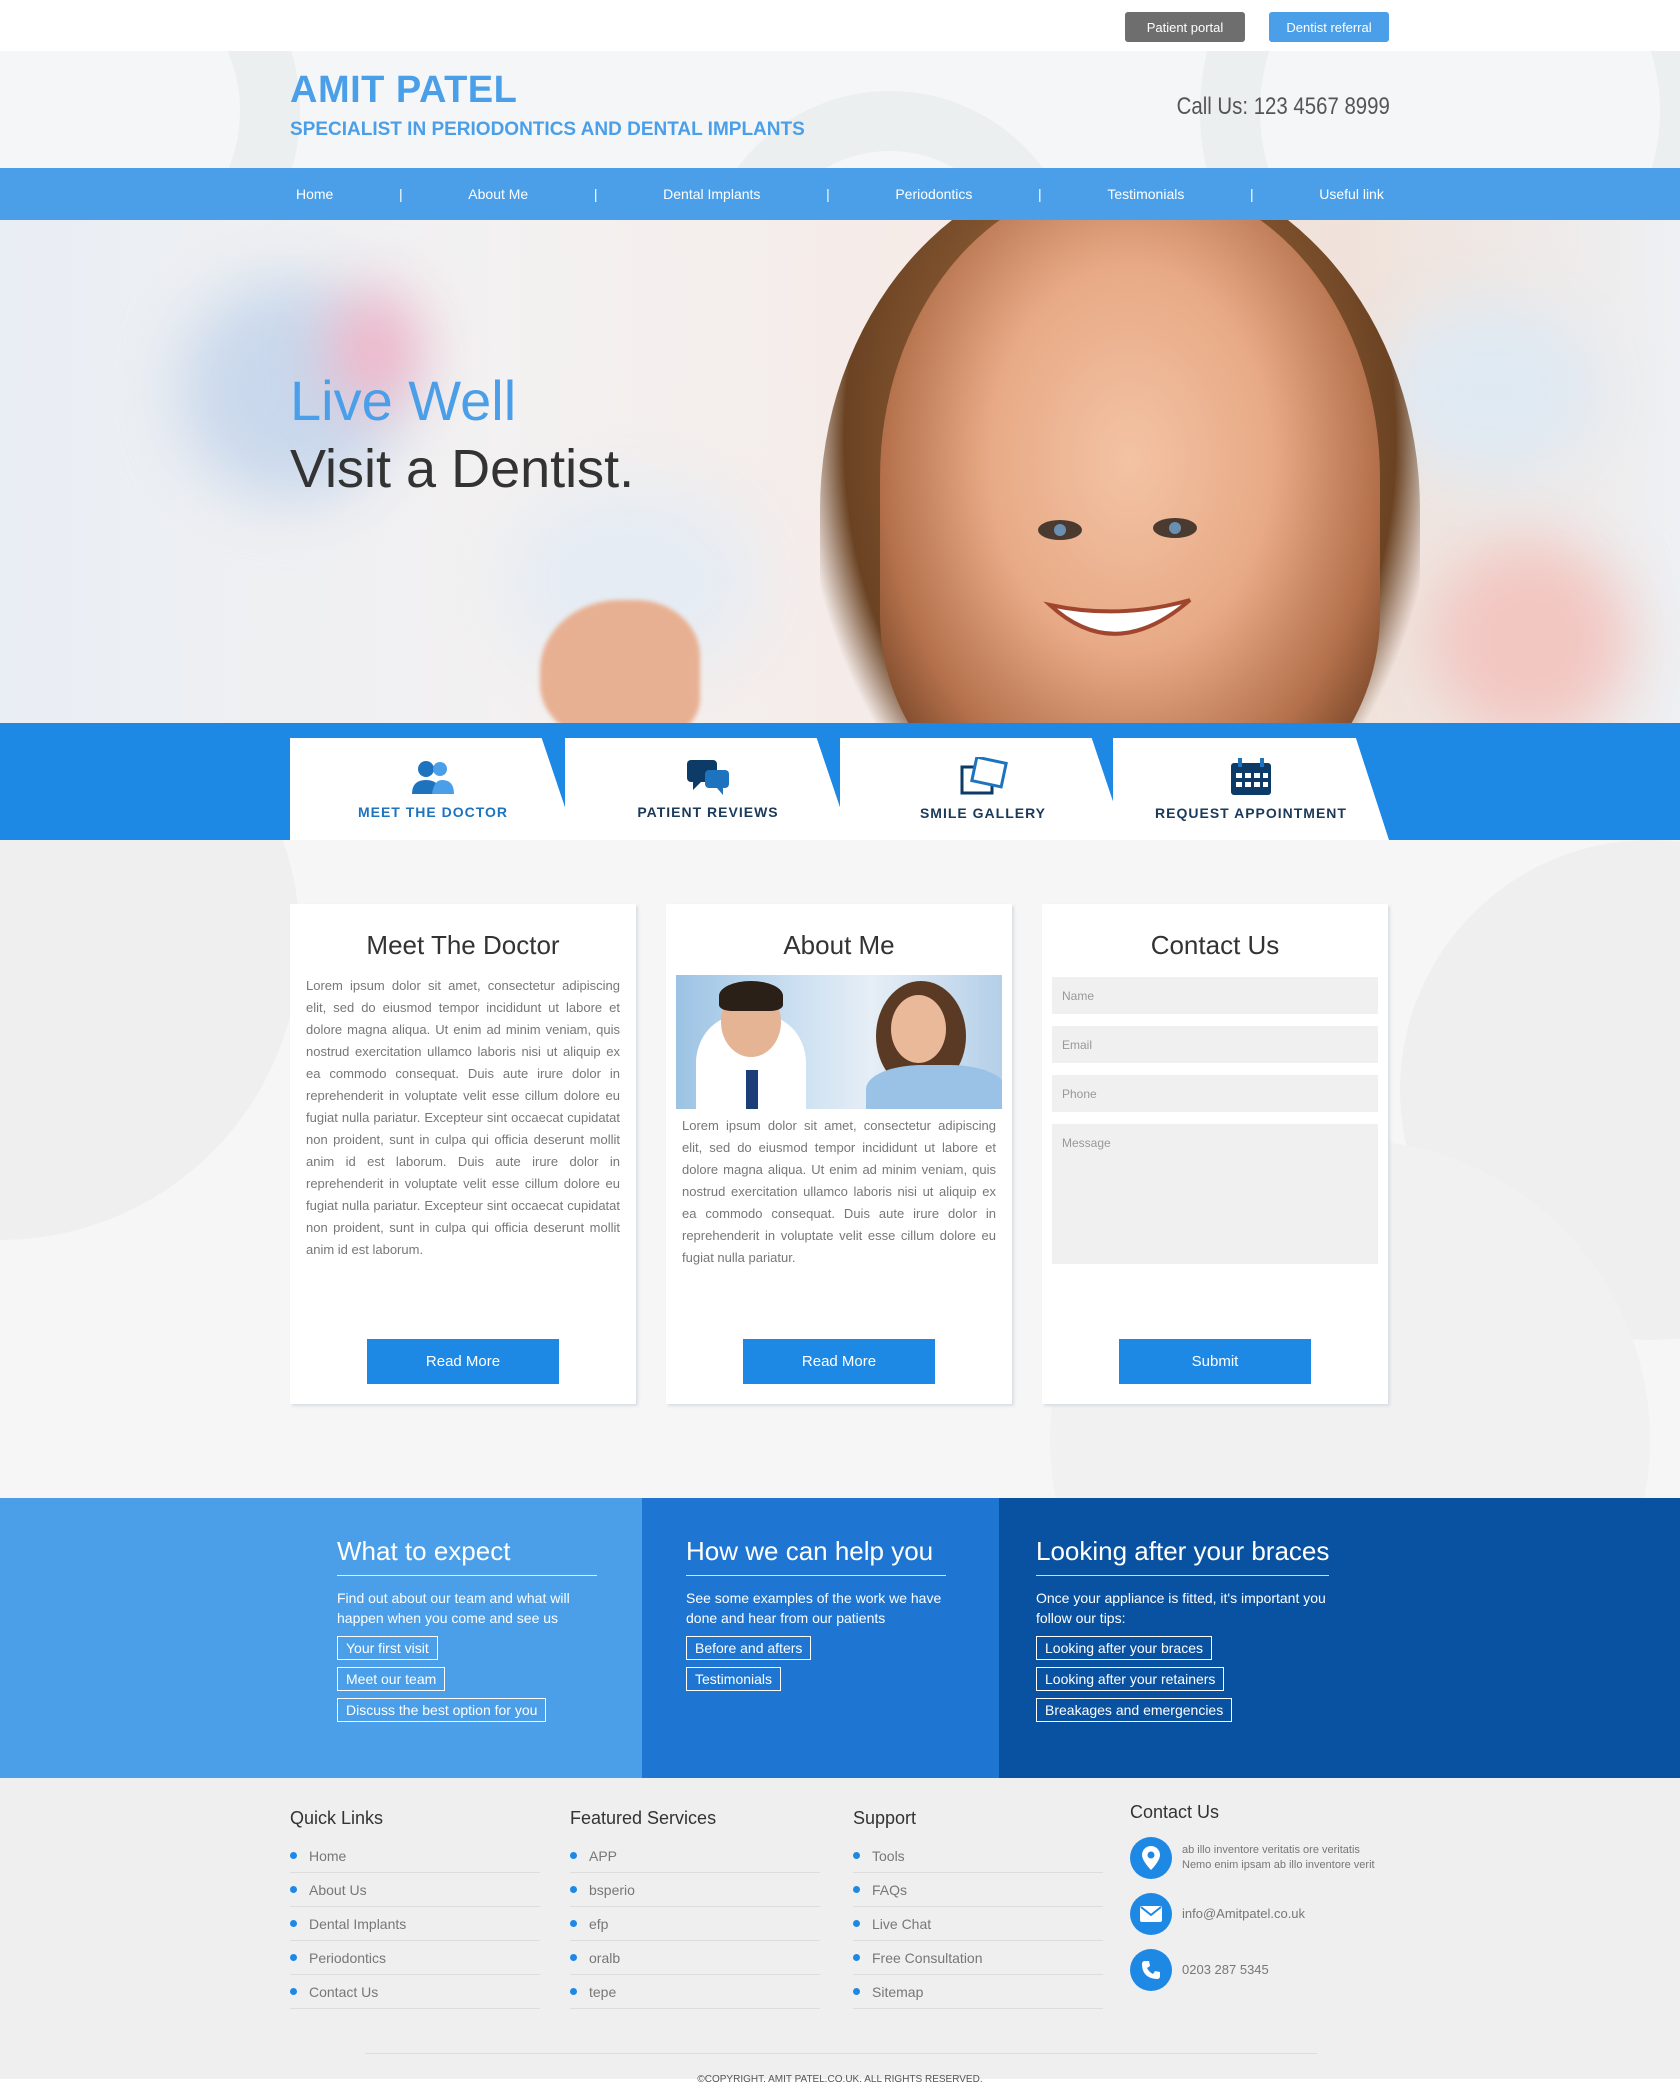  What do you see at coordinates (840, 25) in the screenshot?
I see `top-bar: Patient portal Dentist referral` at bounding box center [840, 25].